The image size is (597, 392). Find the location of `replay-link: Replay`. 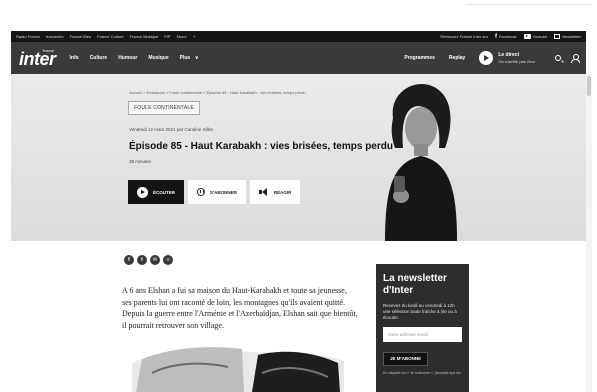

replay-link: Replay is located at coordinates (457, 58).